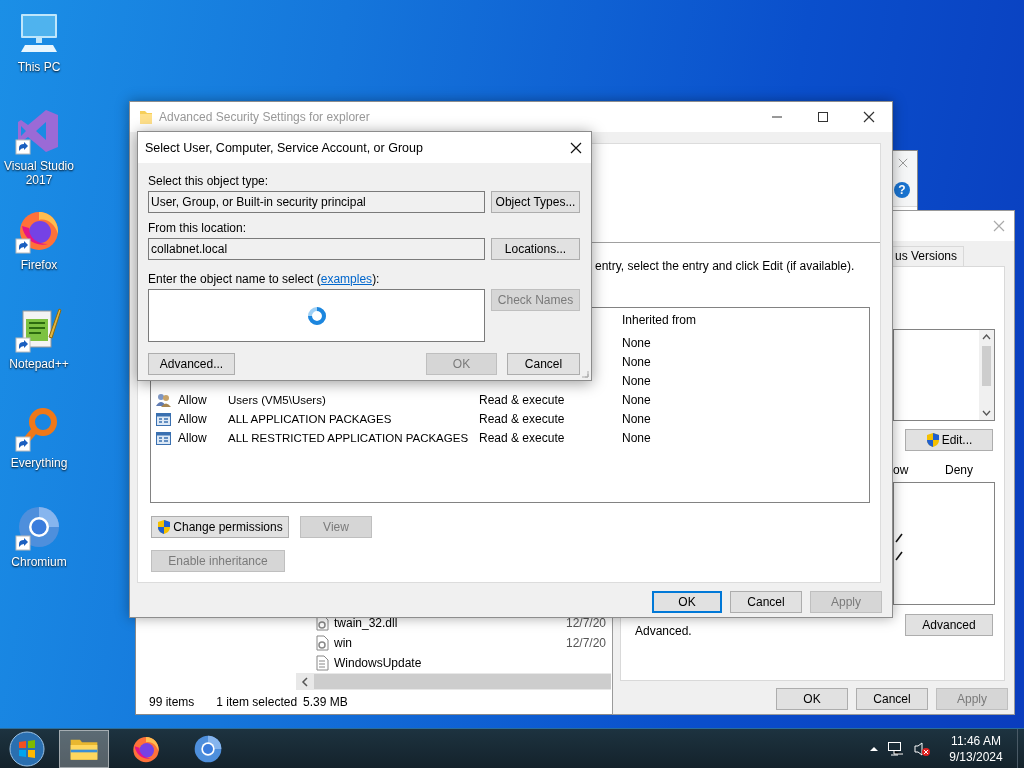  Describe the element at coordinates (453, 681) in the screenshot. I see `horizontal-scrollbar` at that location.